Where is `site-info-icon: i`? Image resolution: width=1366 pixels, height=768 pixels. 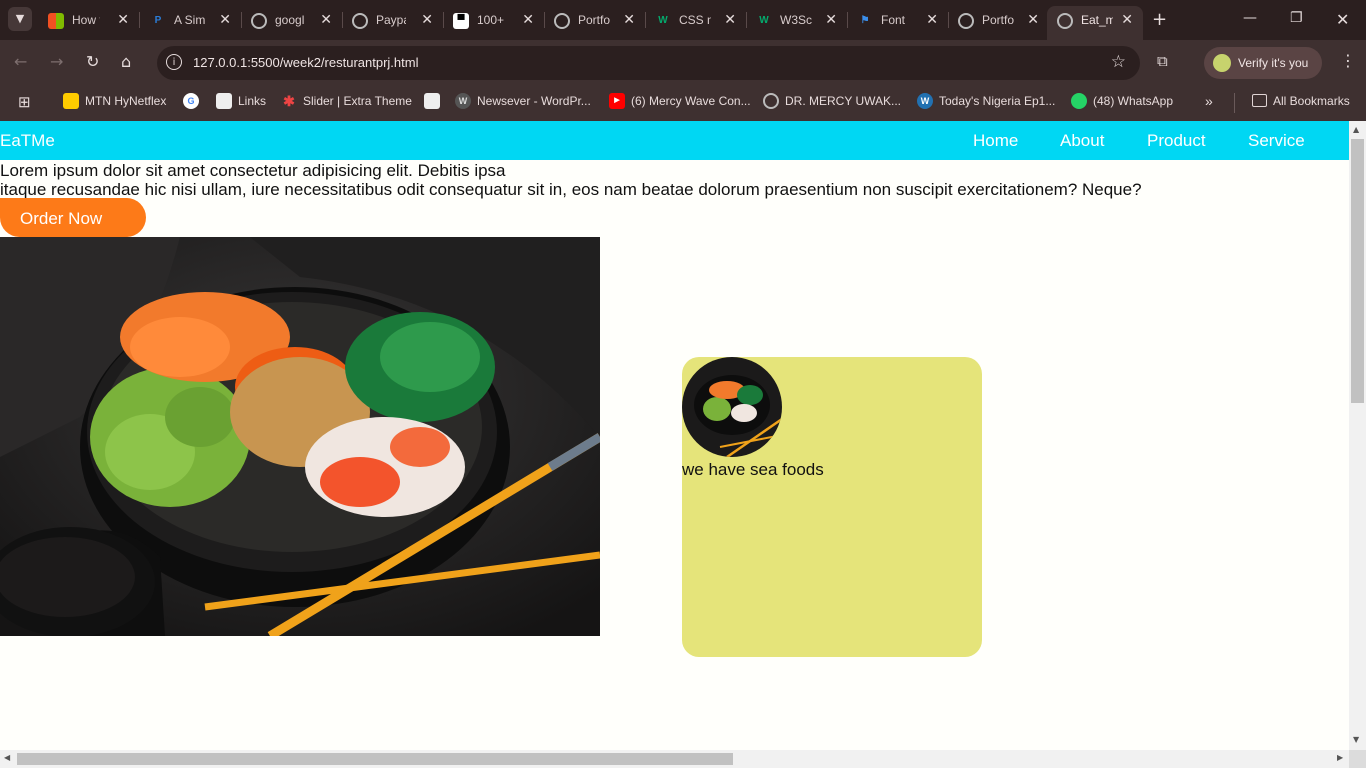 site-info-icon: i is located at coordinates (174, 62).